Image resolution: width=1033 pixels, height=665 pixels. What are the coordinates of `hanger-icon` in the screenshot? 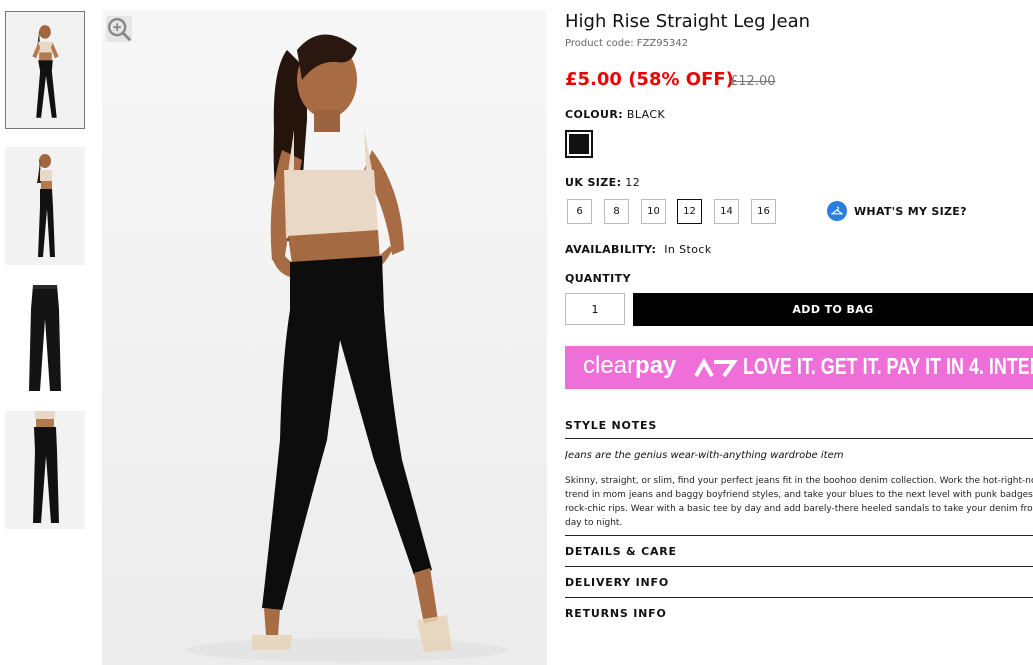 It's located at (837, 211).